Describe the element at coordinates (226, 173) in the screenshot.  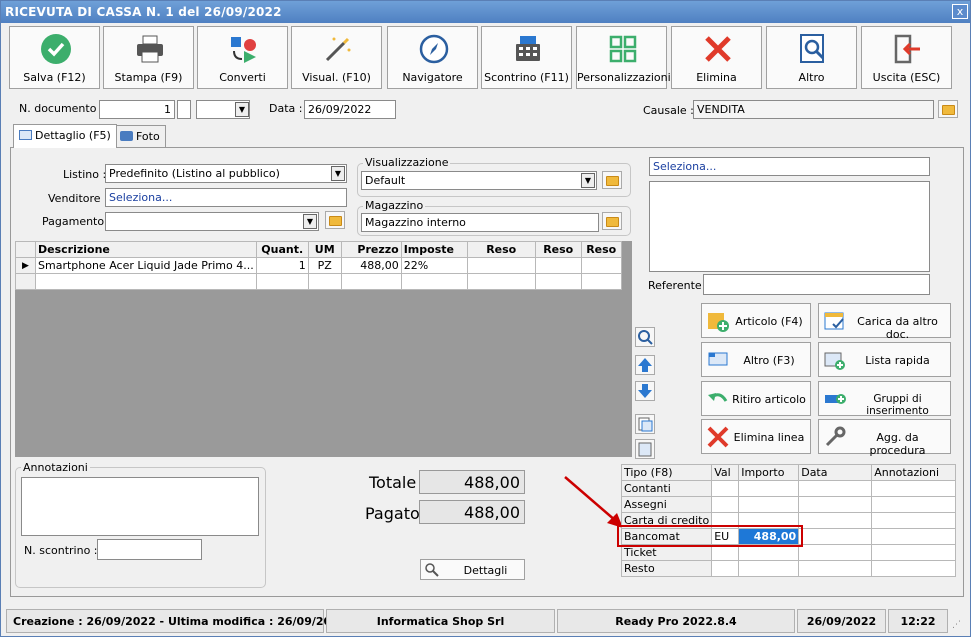
I see `listino-select: Predefinito (Listino al pubblico)` at that location.